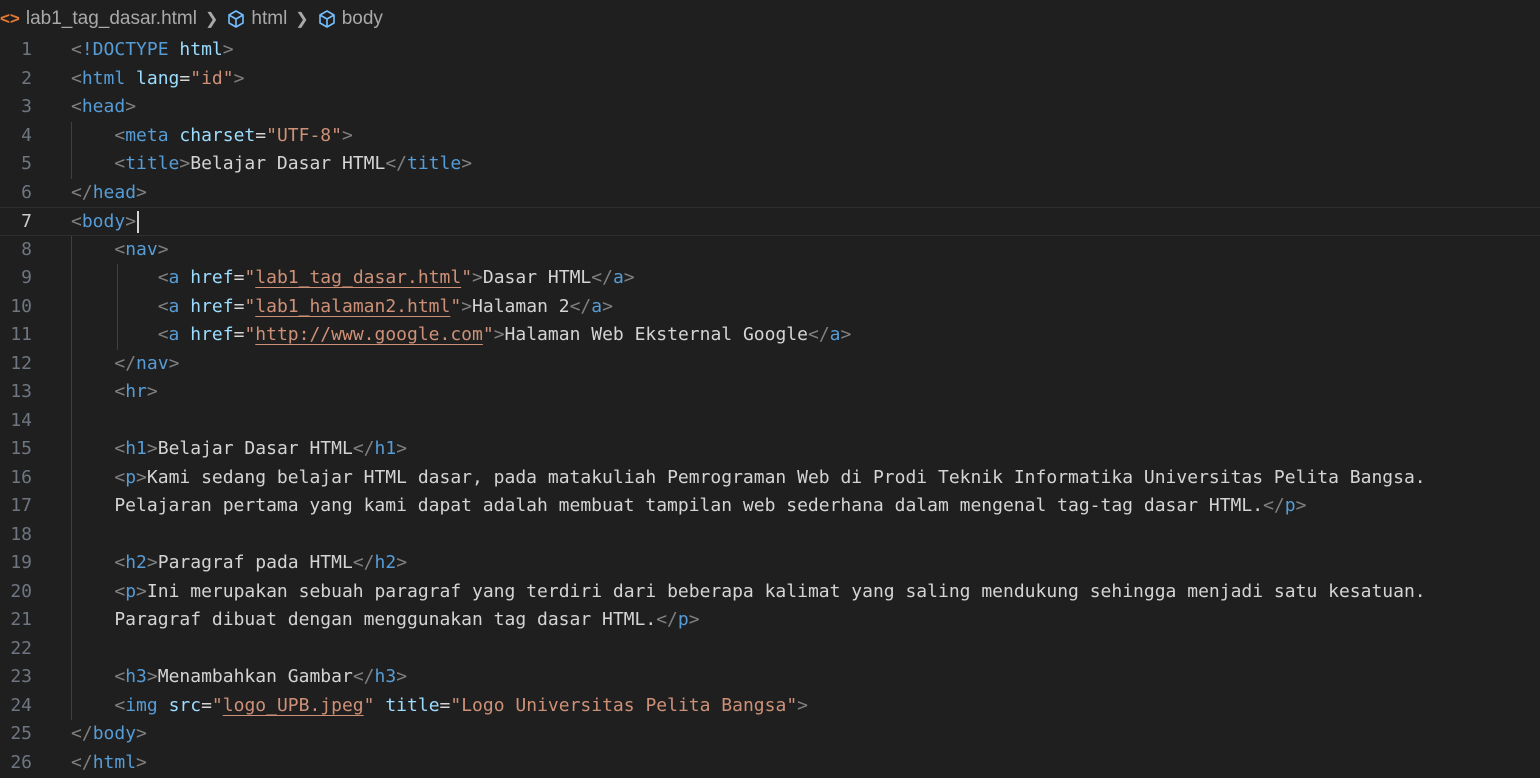 This screenshot has width=1540, height=778. I want to click on code-line: 18, so click(770, 535).